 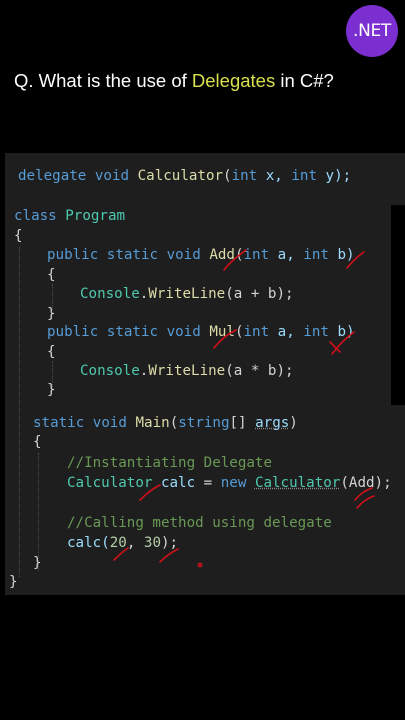 I want to click on code-line-1: delegate void Calculator(int x, int y);, so click(x=184, y=176).